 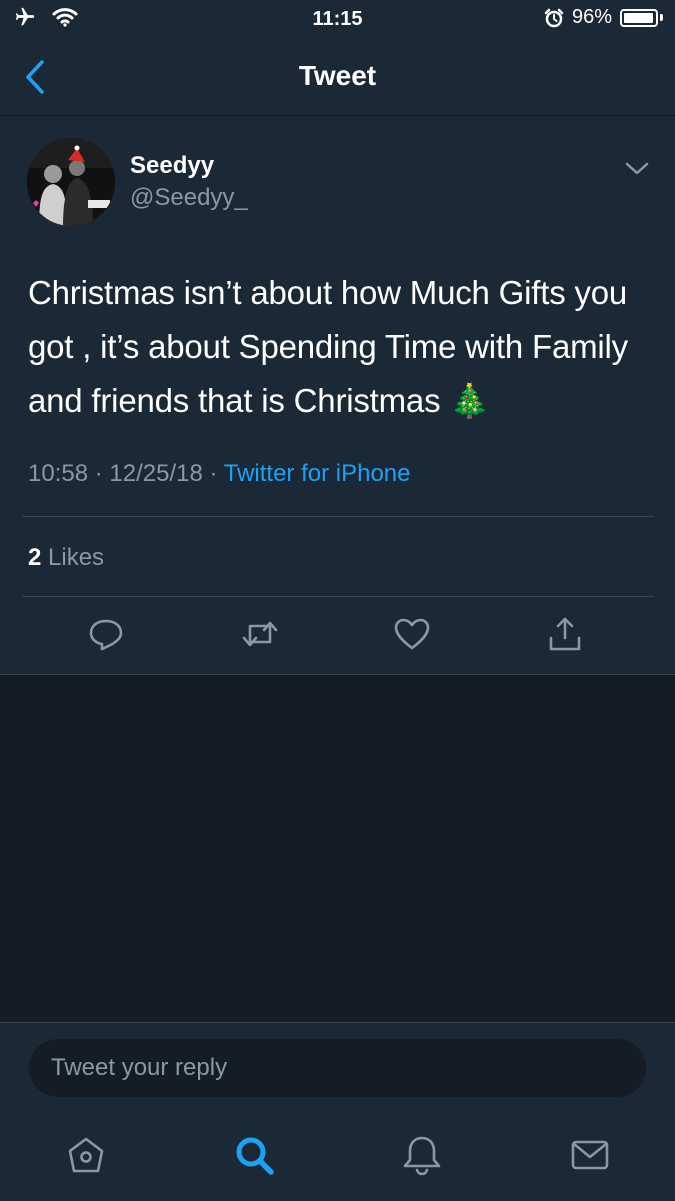 I want to click on page-title: Tweet, so click(x=337, y=75).